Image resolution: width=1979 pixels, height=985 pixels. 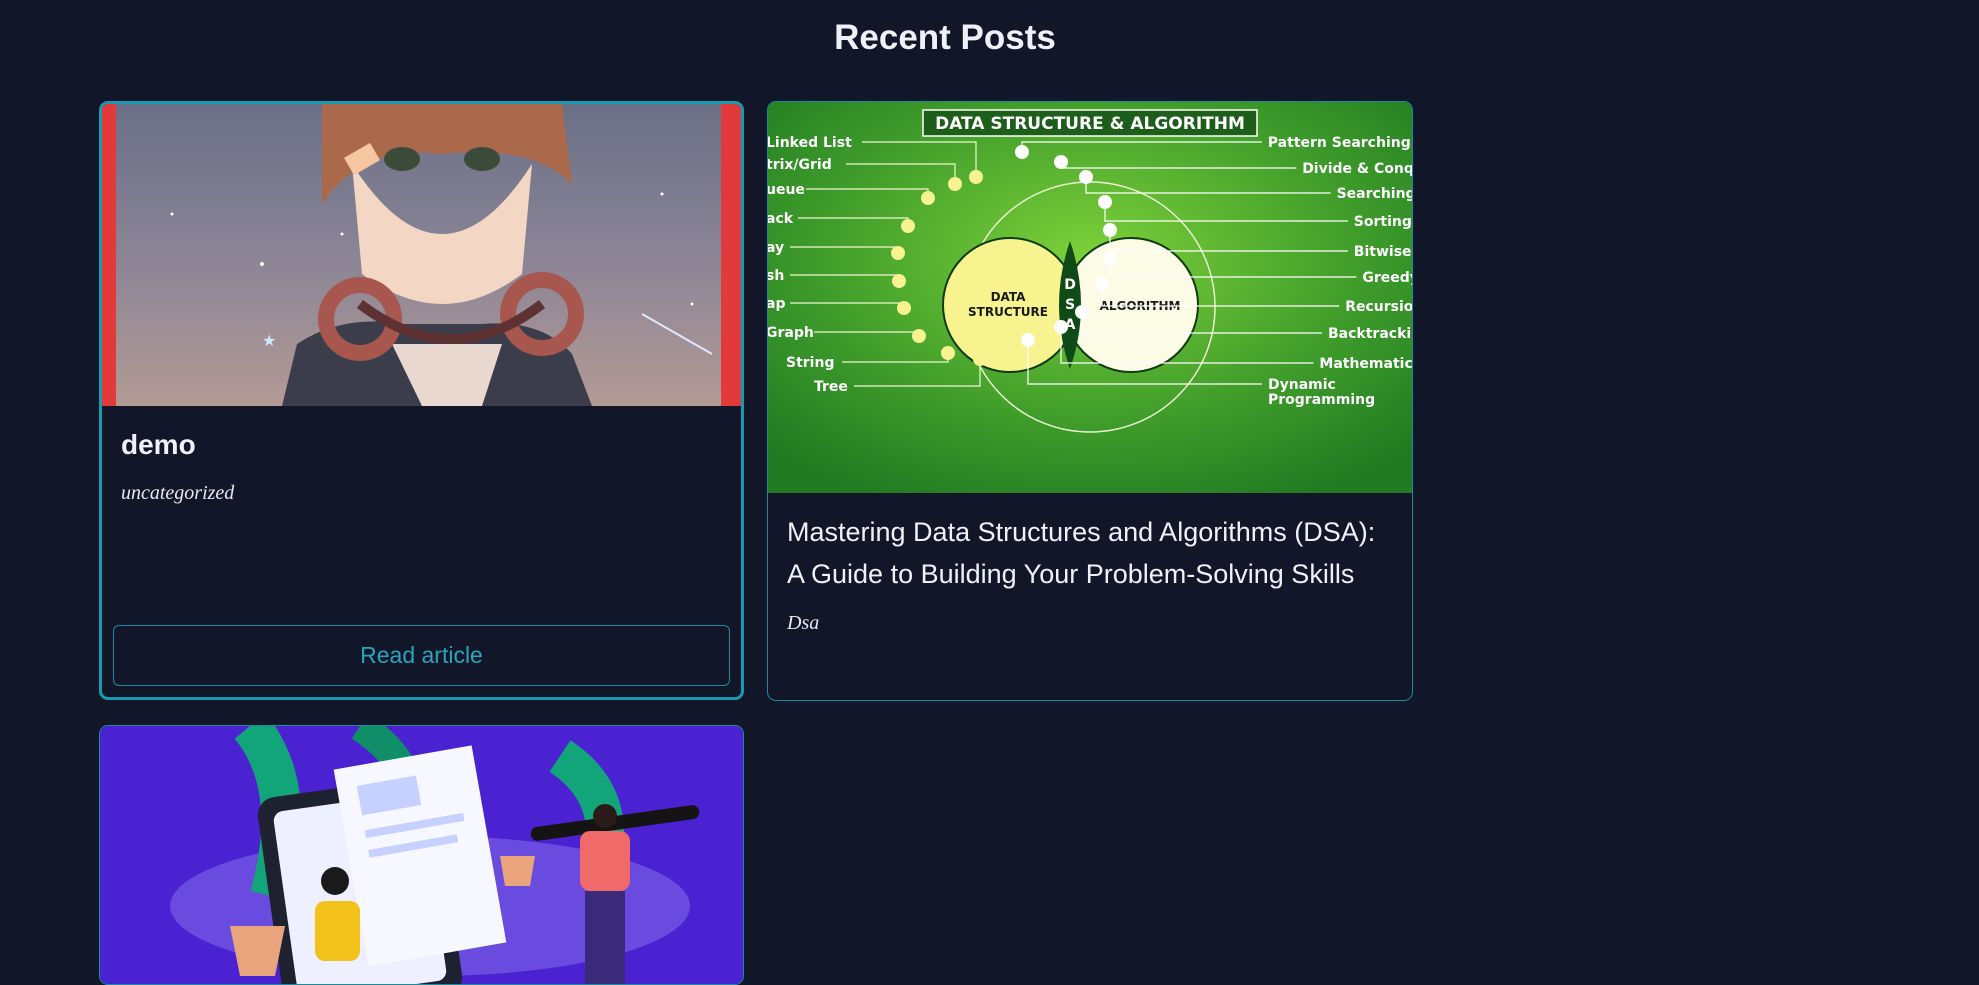 I want to click on infographic-right-label: Dynamic, so click(x=1302, y=385).